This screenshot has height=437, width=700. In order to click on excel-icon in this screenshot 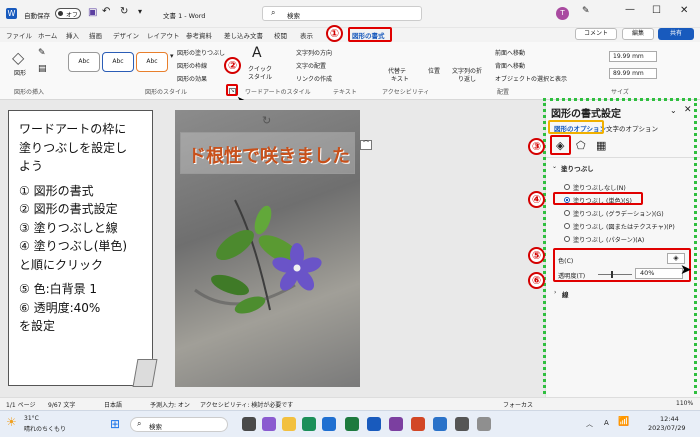, I will do `click(352, 424)`.